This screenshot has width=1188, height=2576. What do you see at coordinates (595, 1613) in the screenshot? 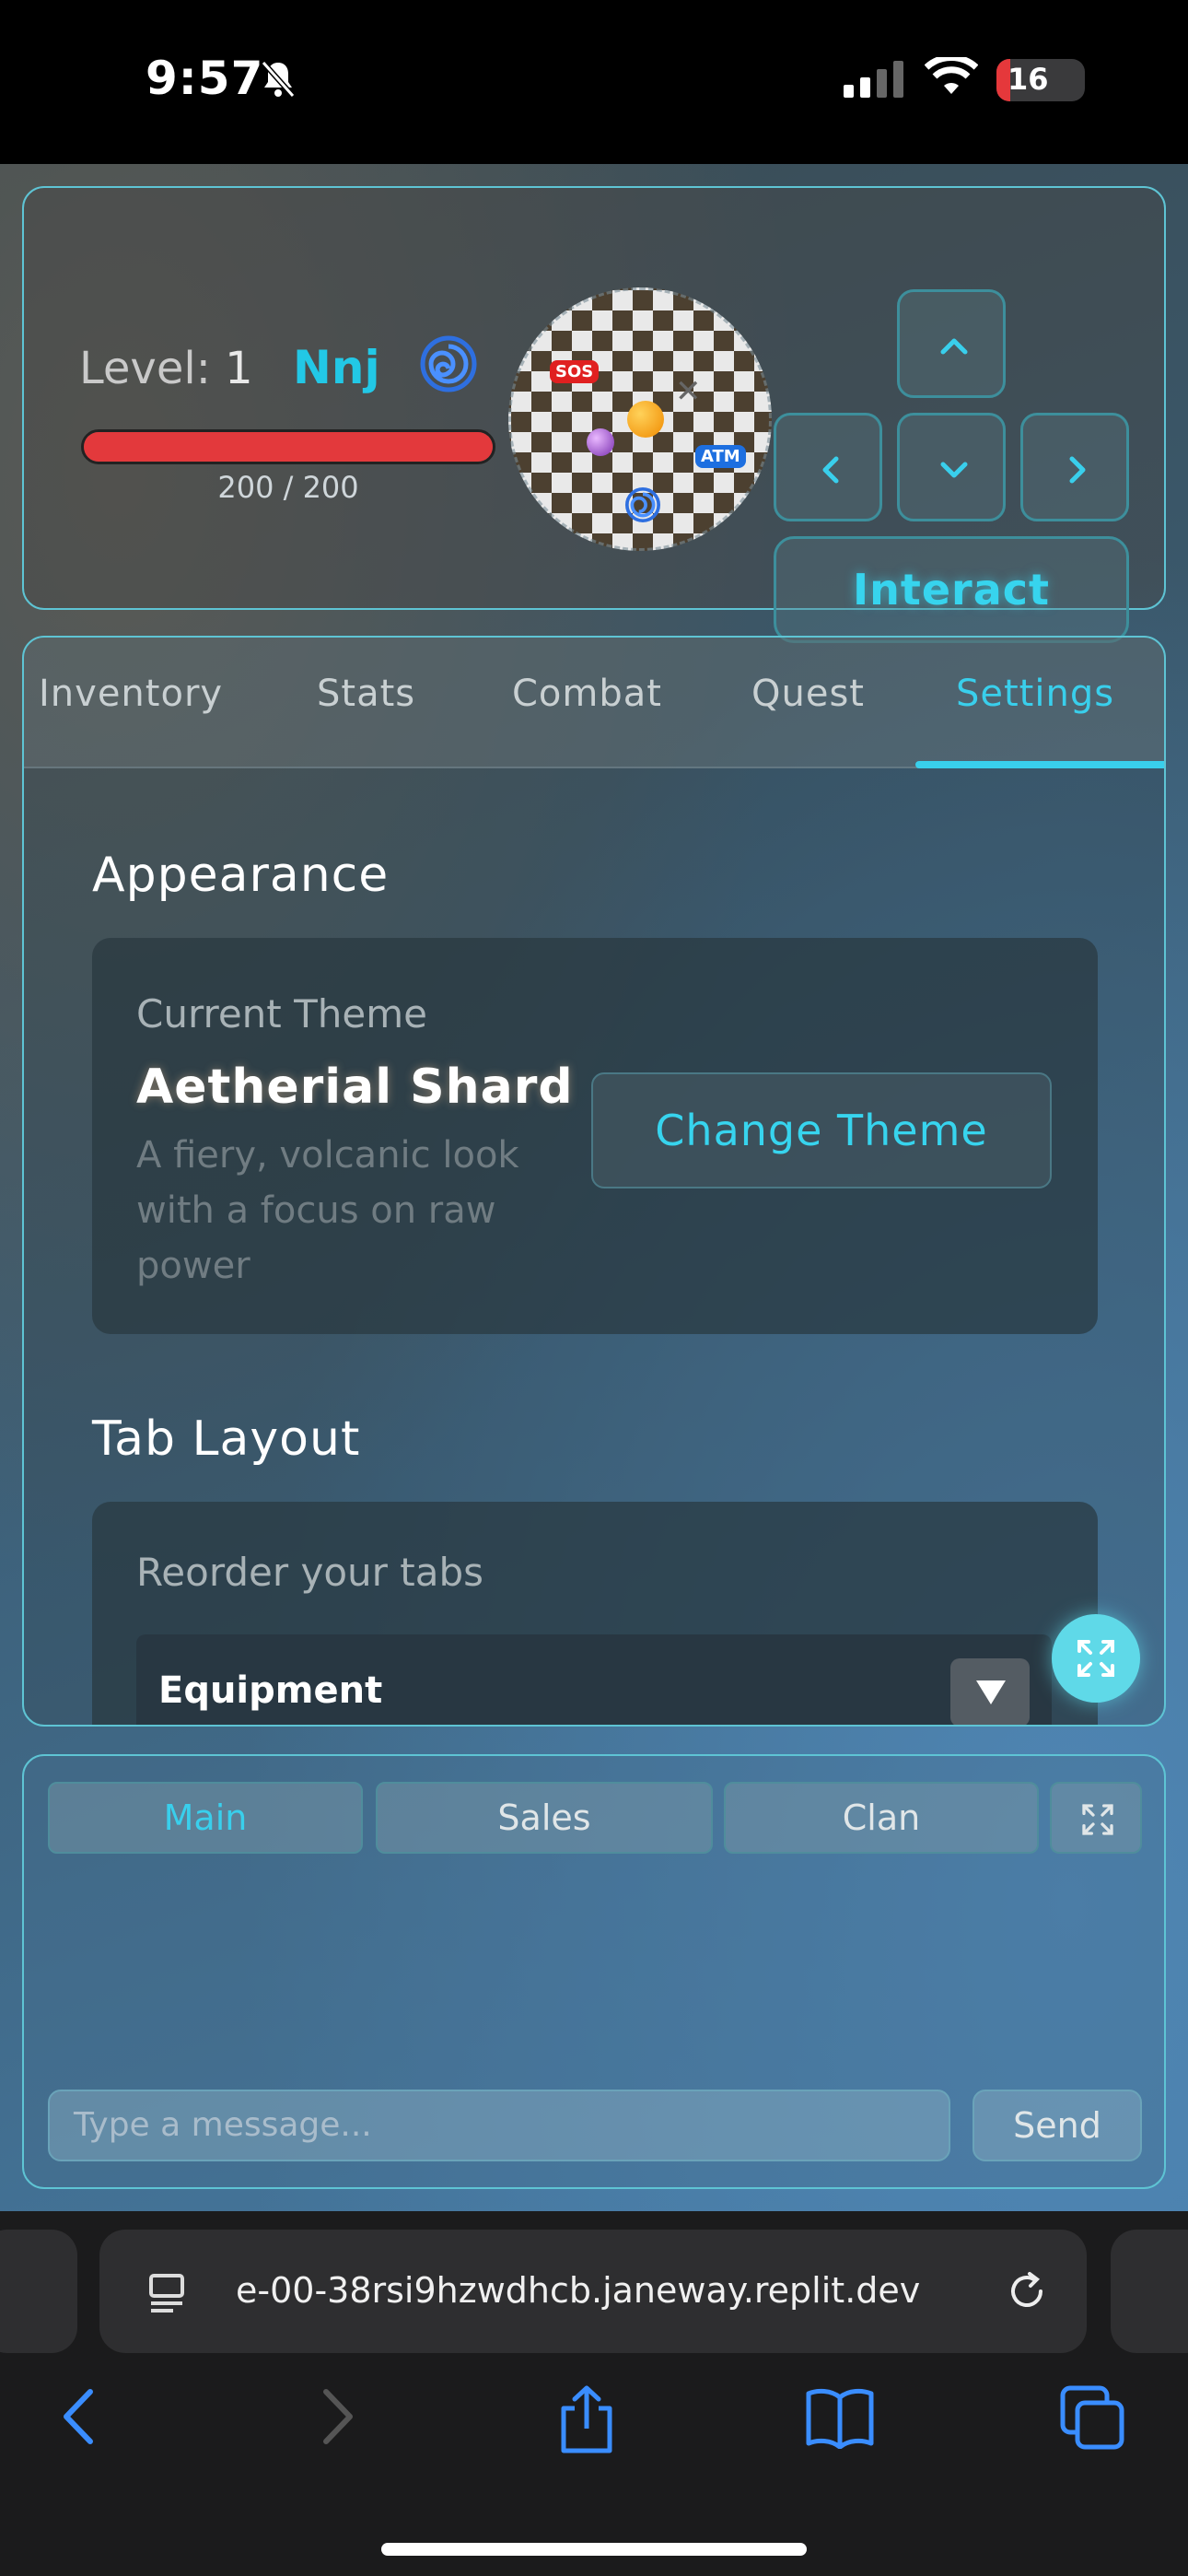
I see `tab-layout-card: Reorder your tabs Equipment` at bounding box center [595, 1613].